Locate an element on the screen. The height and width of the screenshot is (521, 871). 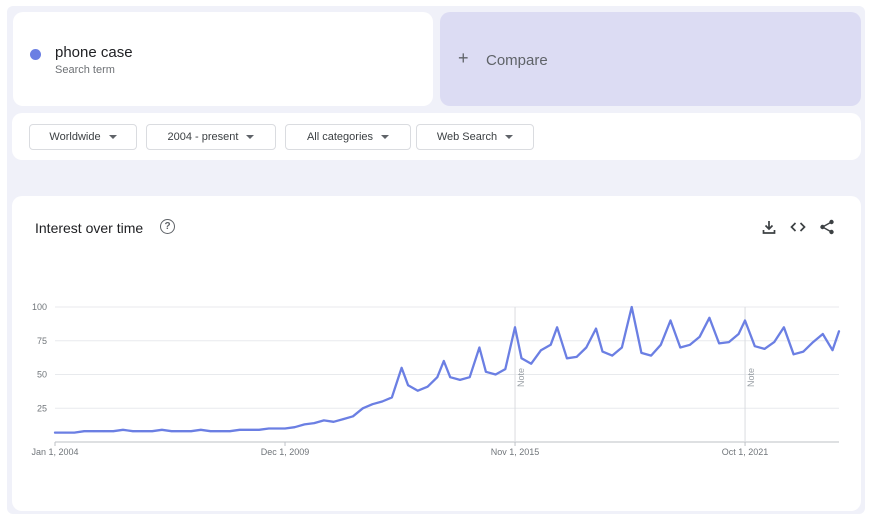
region-filter: Worldwide is located at coordinates (83, 137).